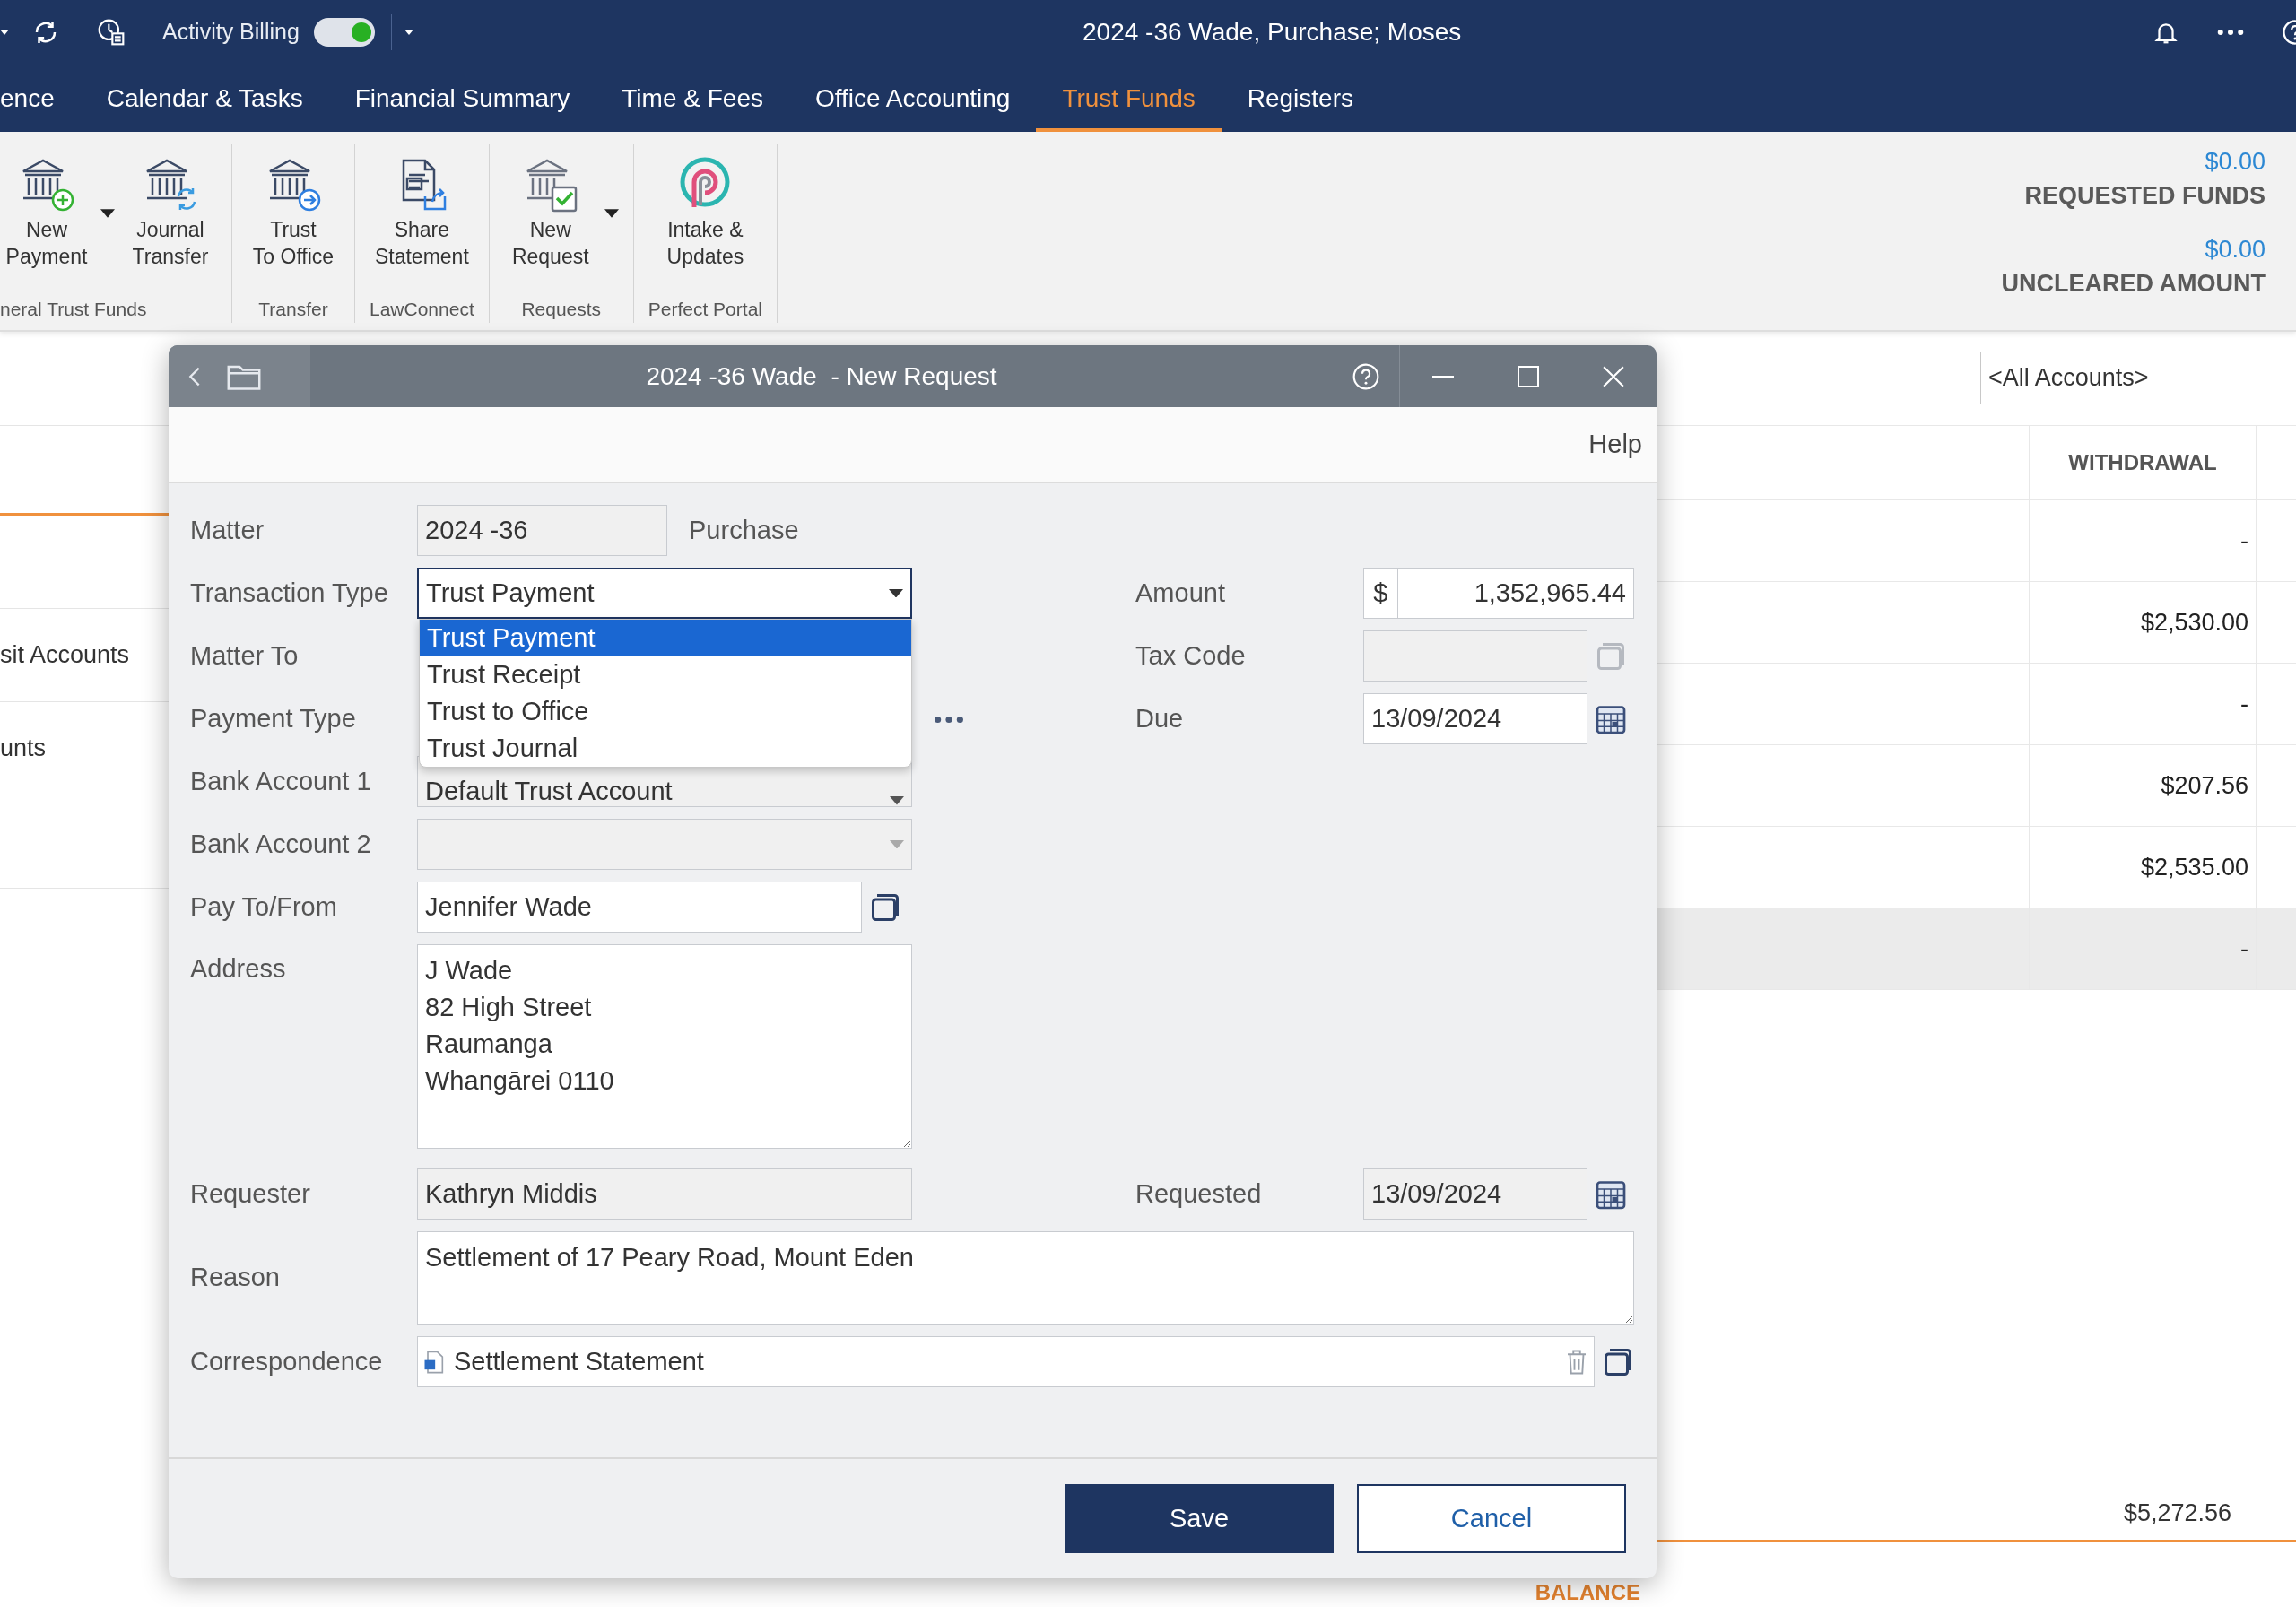 The width and height of the screenshot is (2296, 1607). What do you see at coordinates (705, 213) in the screenshot?
I see `ribbon-button: Intake & Updates` at bounding box center [705, 213].